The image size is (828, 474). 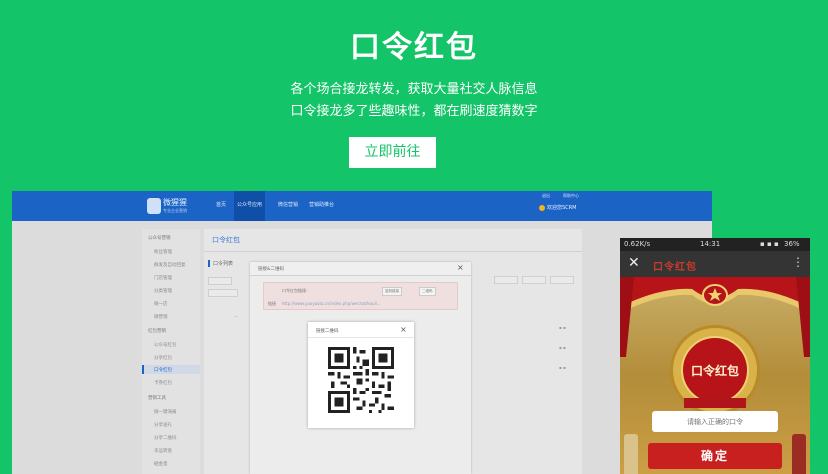 I want to click on qrcode-modal-title: 链接二维码, so click(x=327, y=331).